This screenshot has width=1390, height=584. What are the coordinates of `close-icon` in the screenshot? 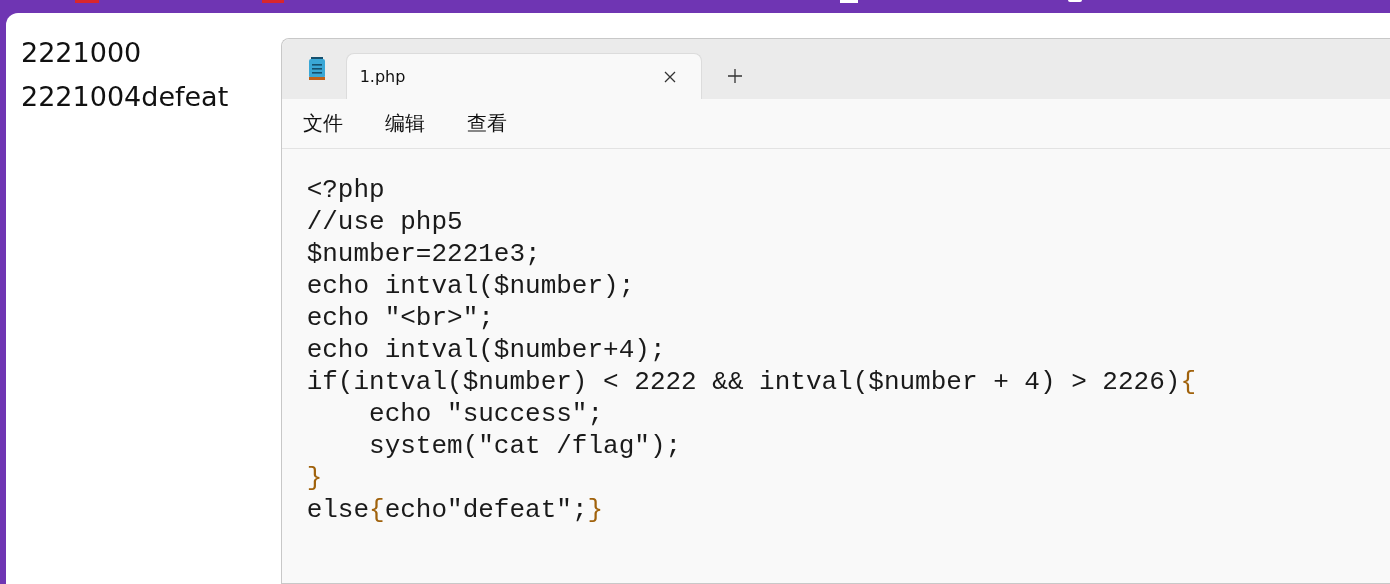 It's located at (669, 76).